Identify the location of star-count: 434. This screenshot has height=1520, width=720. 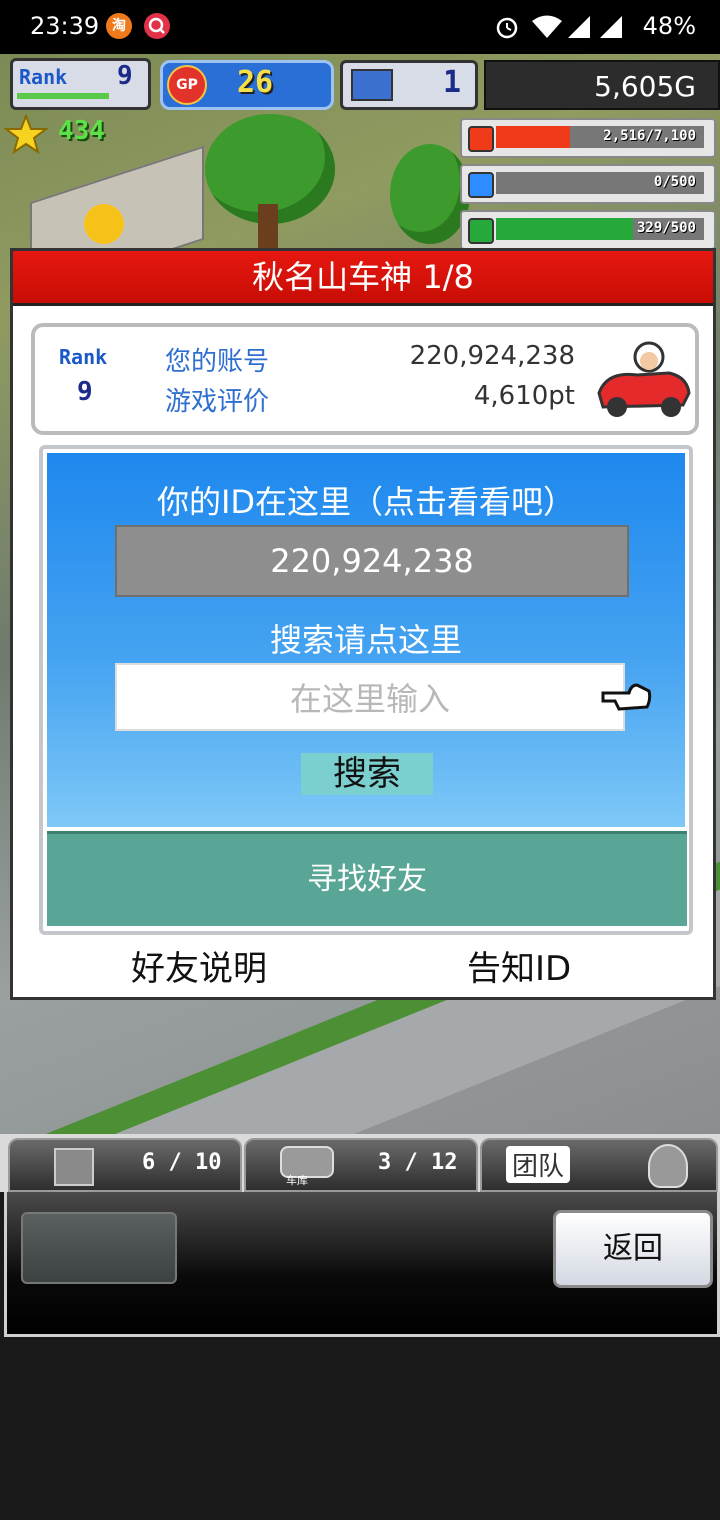
(81, 131).